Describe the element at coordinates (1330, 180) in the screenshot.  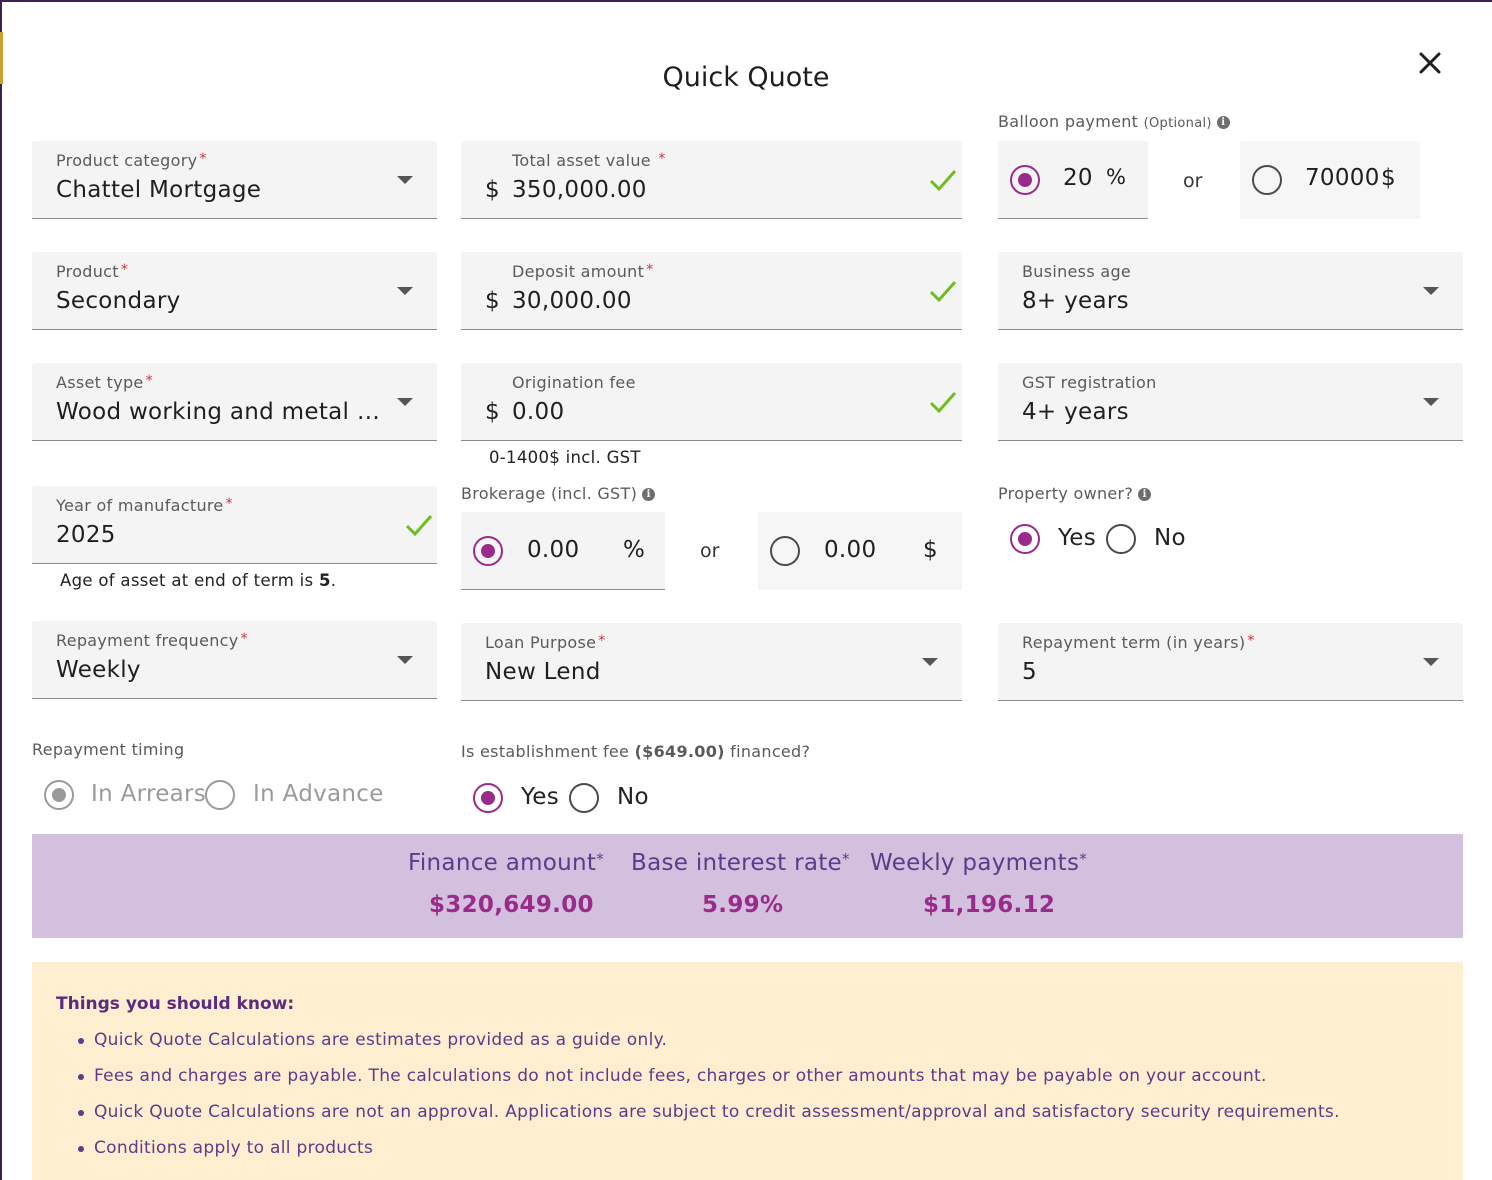
I see `balloon-dollar-input: 70000 $` at that location.